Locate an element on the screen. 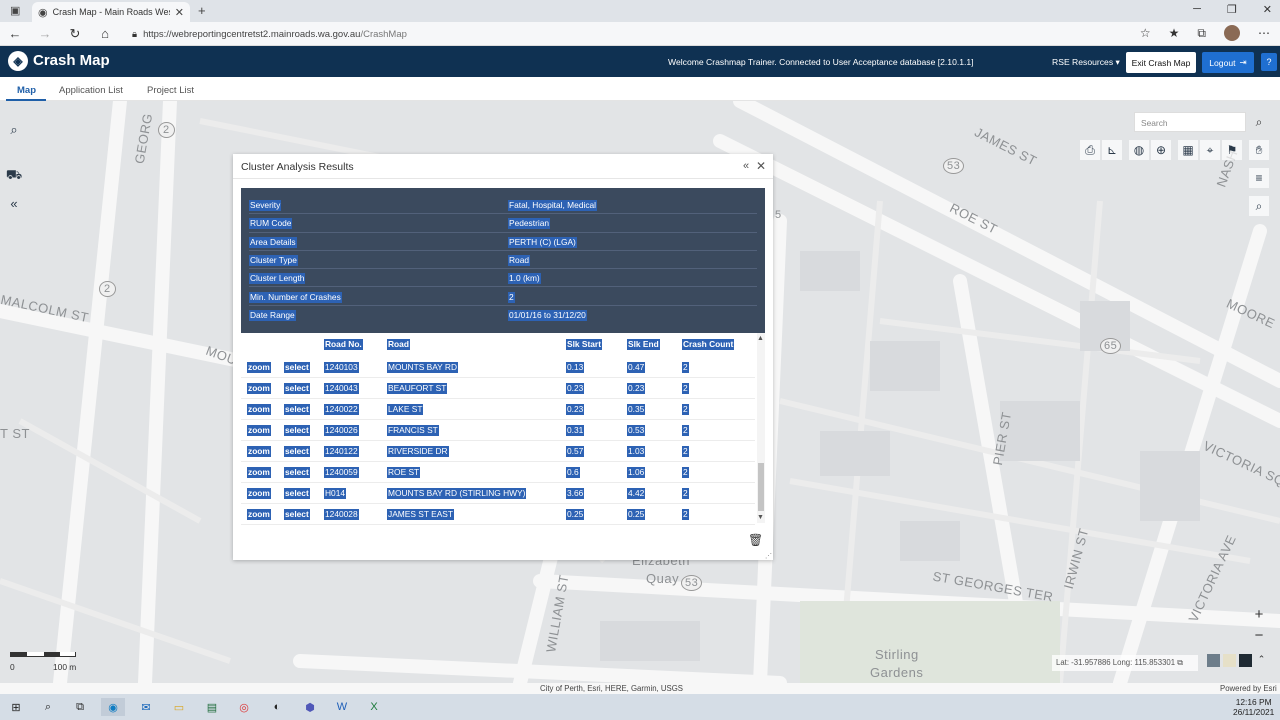 This screenshot has width=1280, height=720. close-icon: ✕ is located at coordinates (761, 166).